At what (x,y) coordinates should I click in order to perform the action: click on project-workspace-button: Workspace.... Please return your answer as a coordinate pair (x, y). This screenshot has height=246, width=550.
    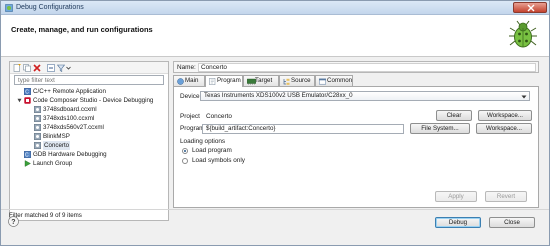
    Looking at the image, I should click on (505, 115).